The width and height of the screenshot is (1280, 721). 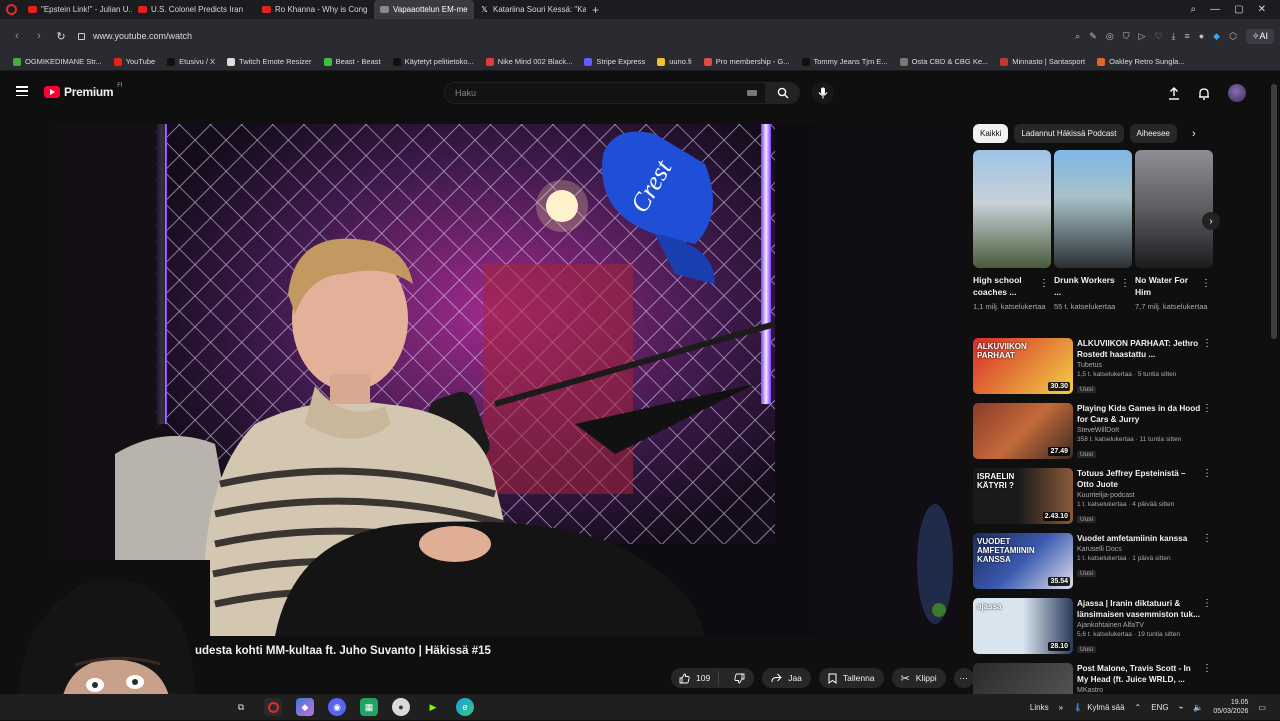 I want to click on camera-icon: ◎, so click(x=1110, y=36).